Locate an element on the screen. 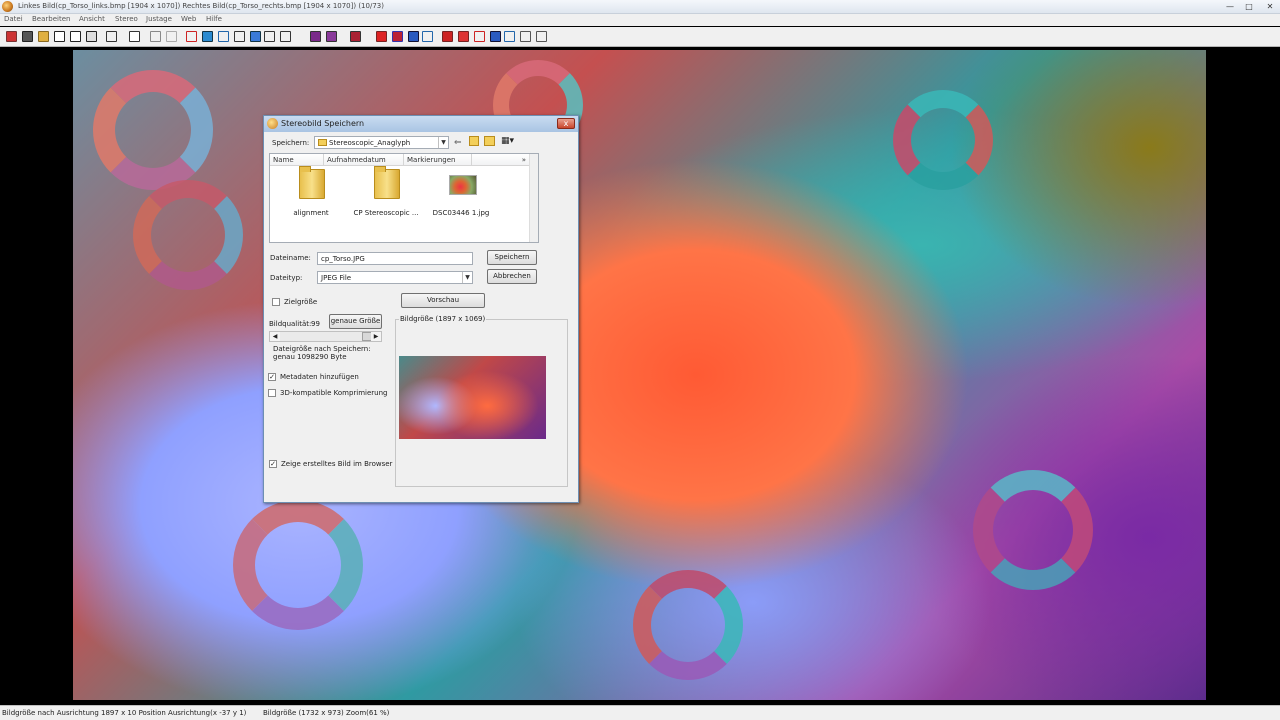  color-left-icon is located at coordinates (447, 36).